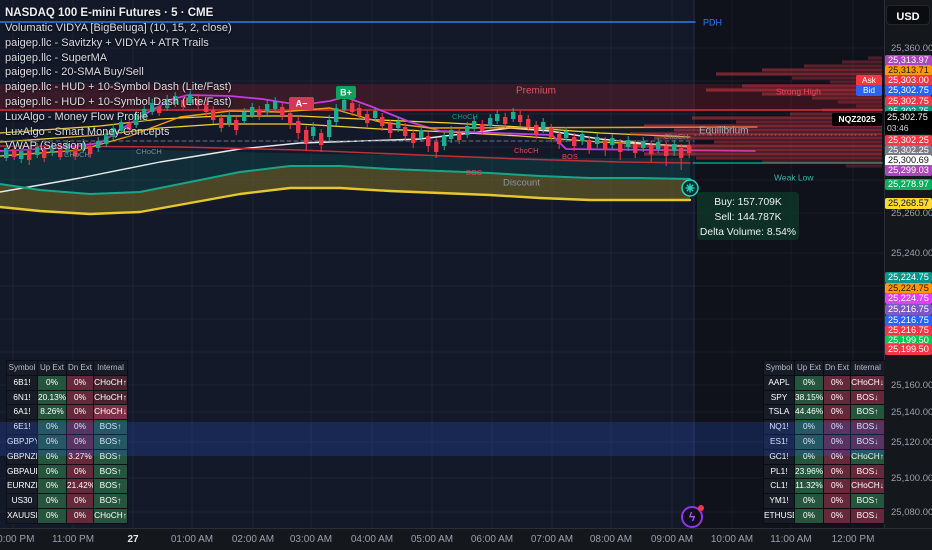 The image size is (932, 550). Describe the element at coordinates (17, 539) in the screenshot. I see `time-tick-label: 10:00 PM` at that location.